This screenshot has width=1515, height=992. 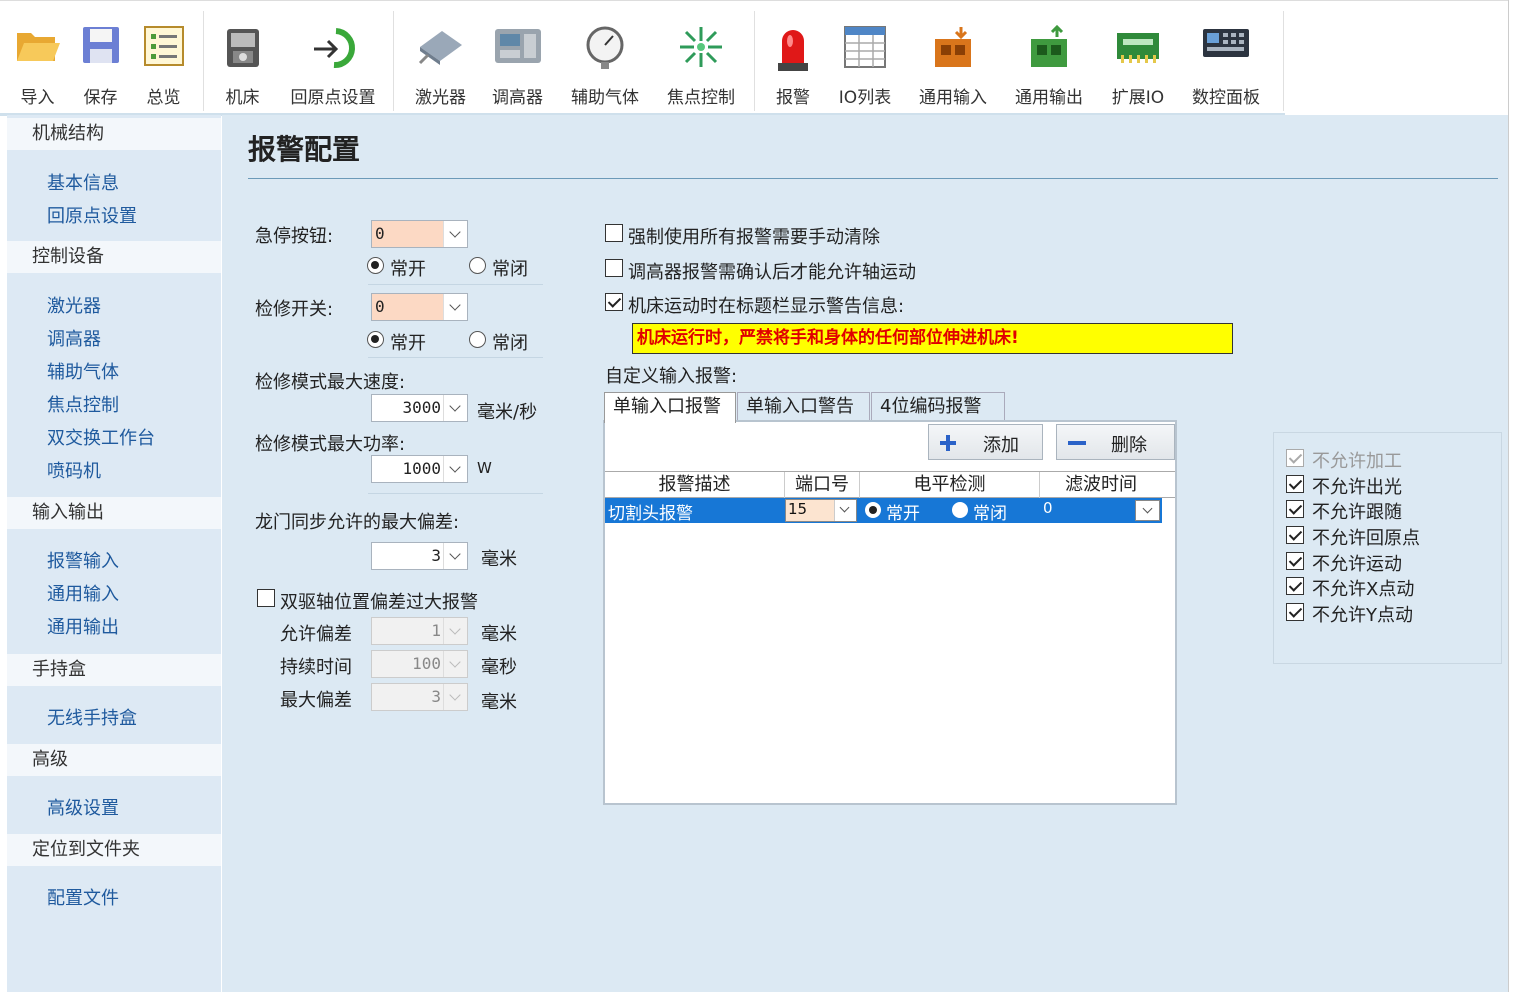 What do you see at coordinates (316, 634) in the screenshot?
I see `allow-deviation-label: 允许偏差` at bounding box center [316, 634].